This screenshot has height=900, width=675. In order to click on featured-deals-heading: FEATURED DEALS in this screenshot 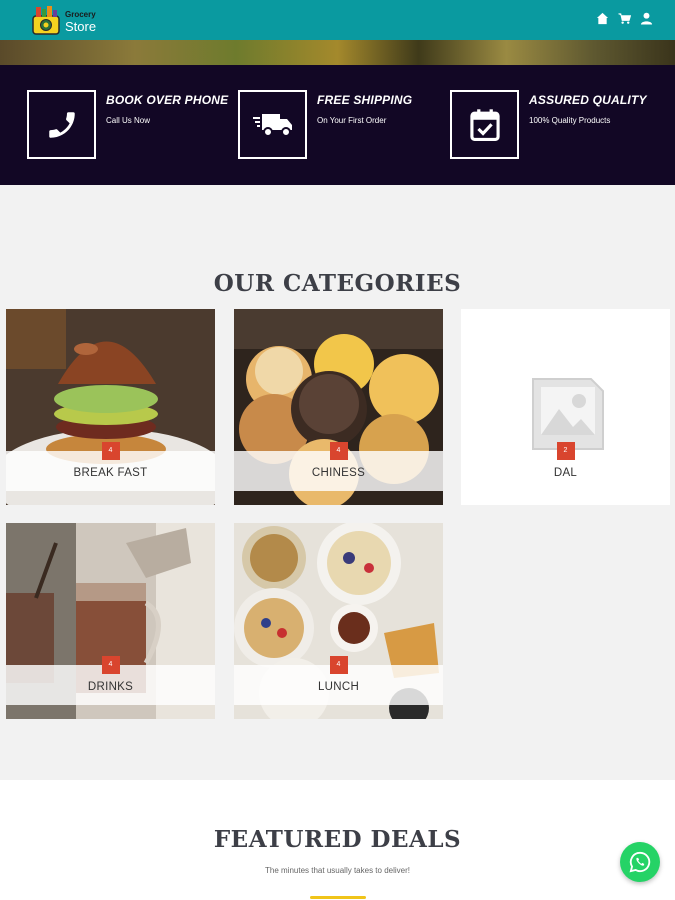, I will do `click(337, 839)`.